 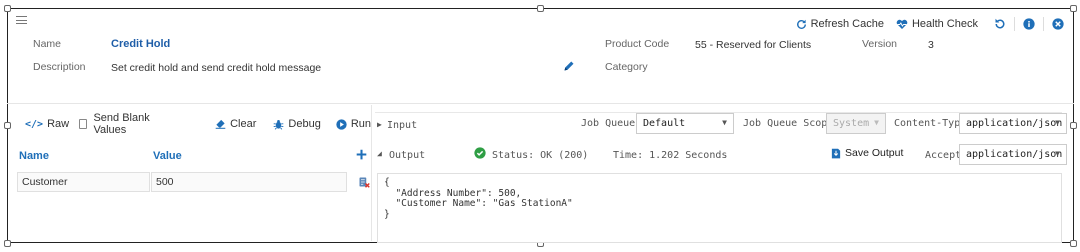 I want to click on panel-divider, so click(x=371, y=173).